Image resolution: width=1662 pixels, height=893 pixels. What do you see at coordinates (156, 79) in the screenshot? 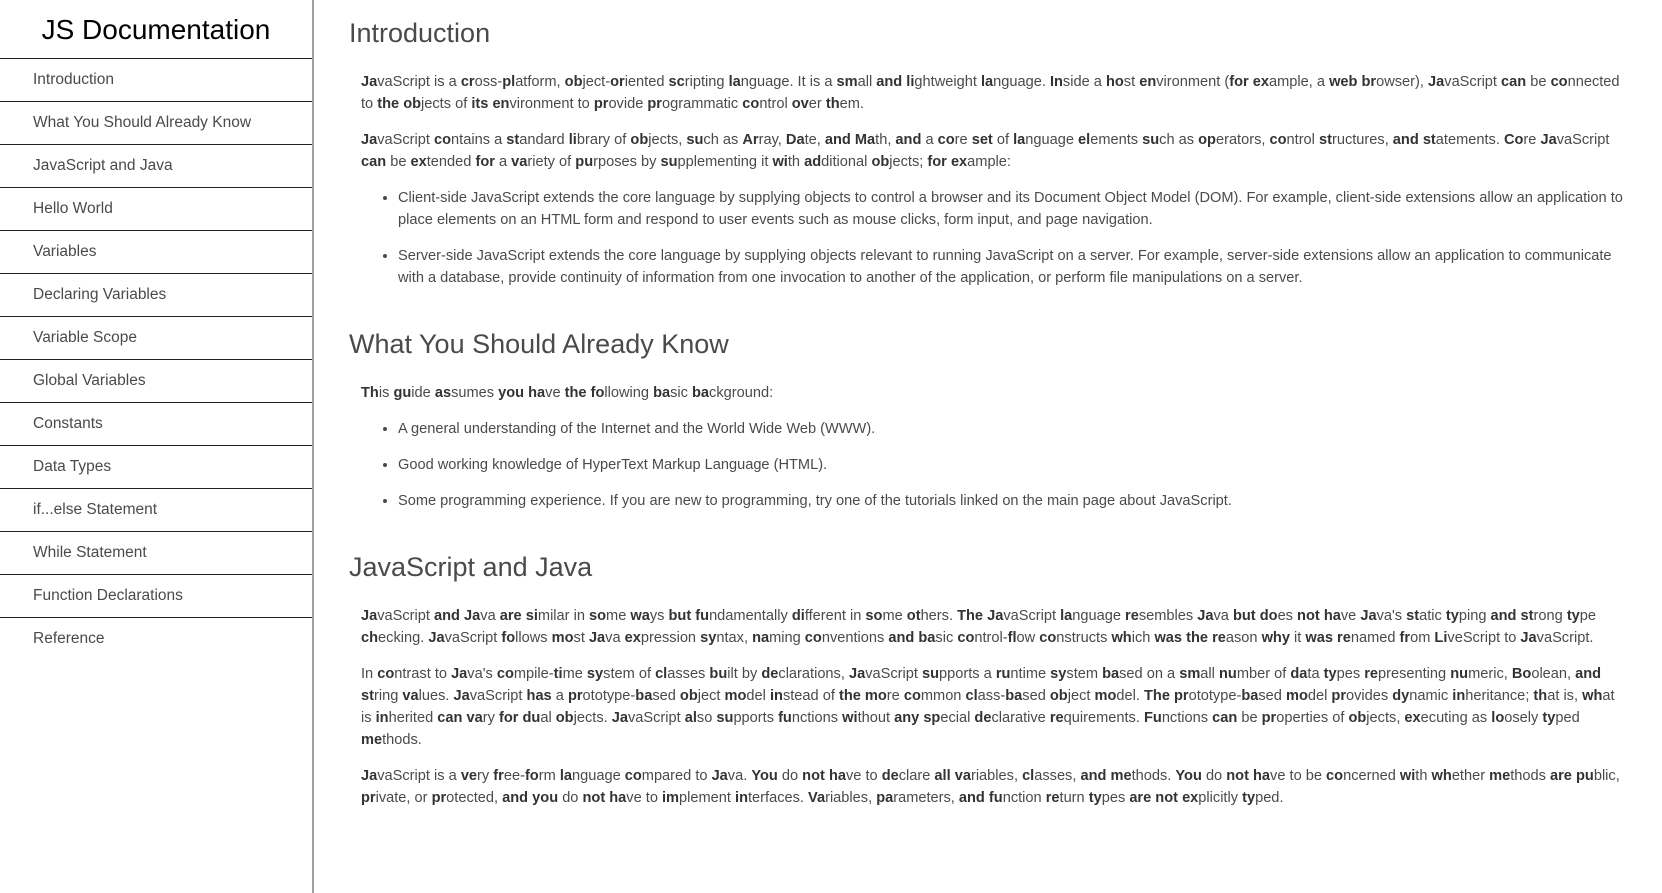
I see `nav-link-introduction: Introduction` at bounding box center [156, 79].